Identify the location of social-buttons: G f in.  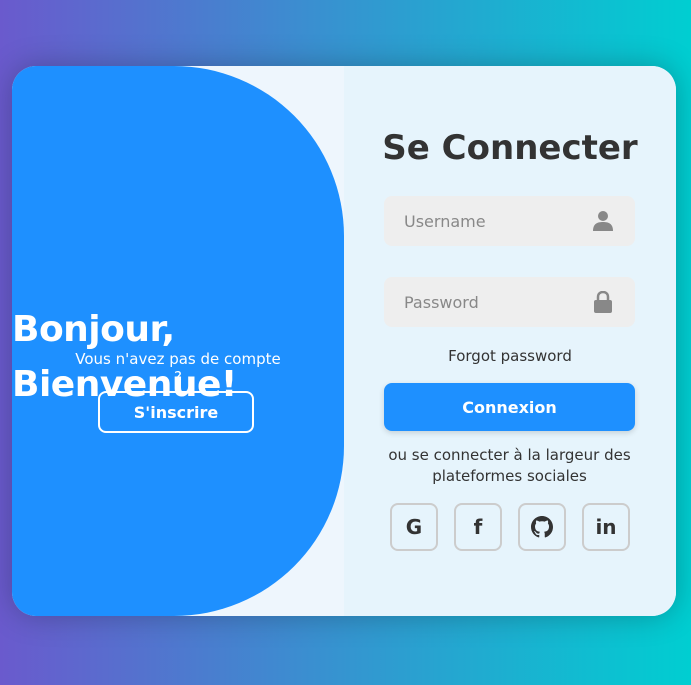
(510, 527).